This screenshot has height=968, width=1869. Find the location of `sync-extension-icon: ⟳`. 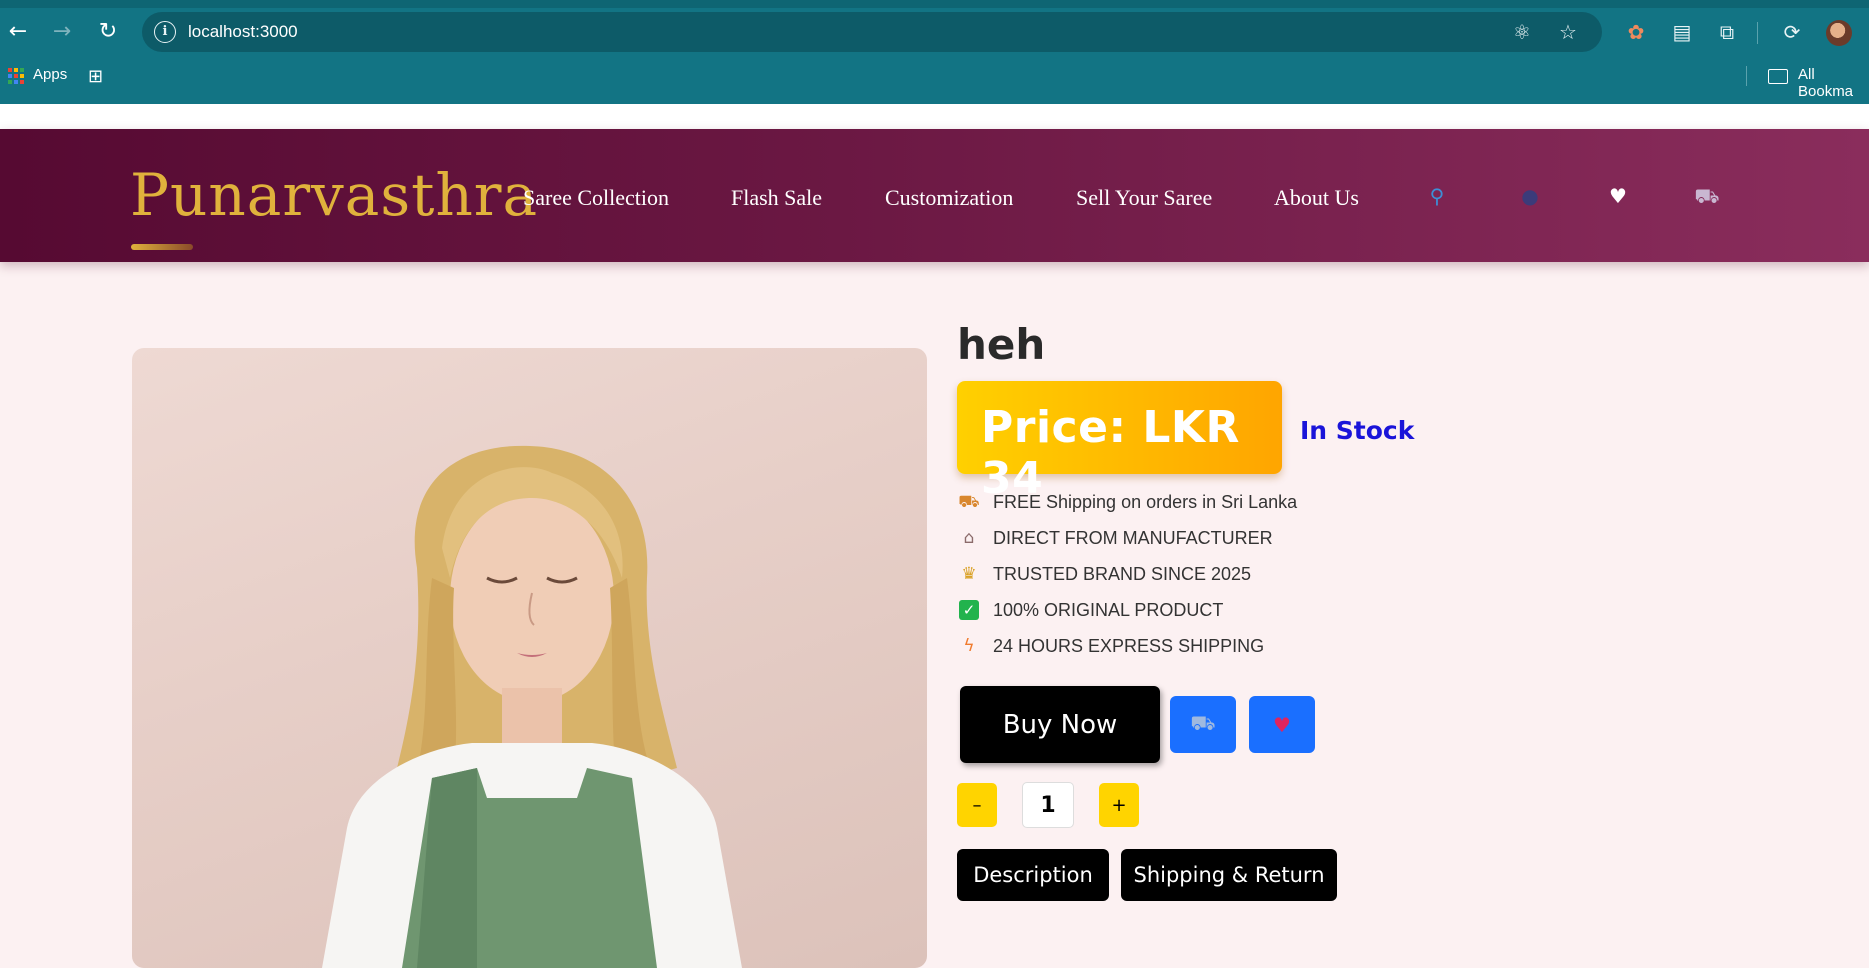

sync-extension-icon: ⟳ is located at coordinates (1792, 32).